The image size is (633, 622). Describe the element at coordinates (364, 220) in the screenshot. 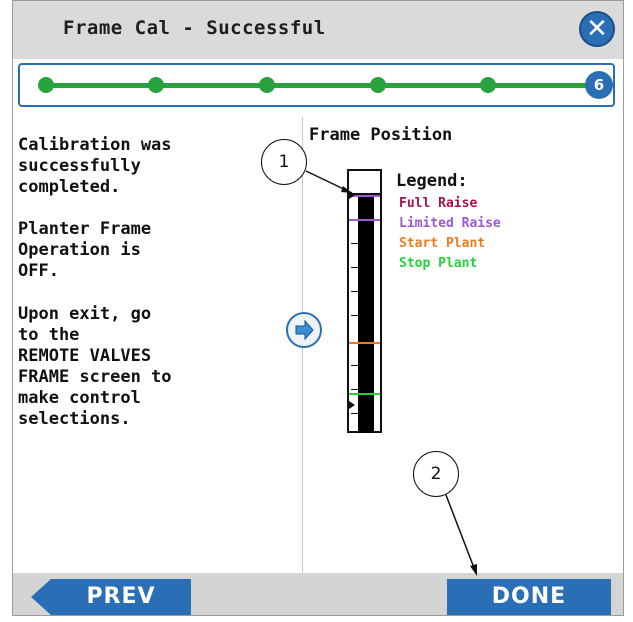

I see `limited-raise-marker` at that location.